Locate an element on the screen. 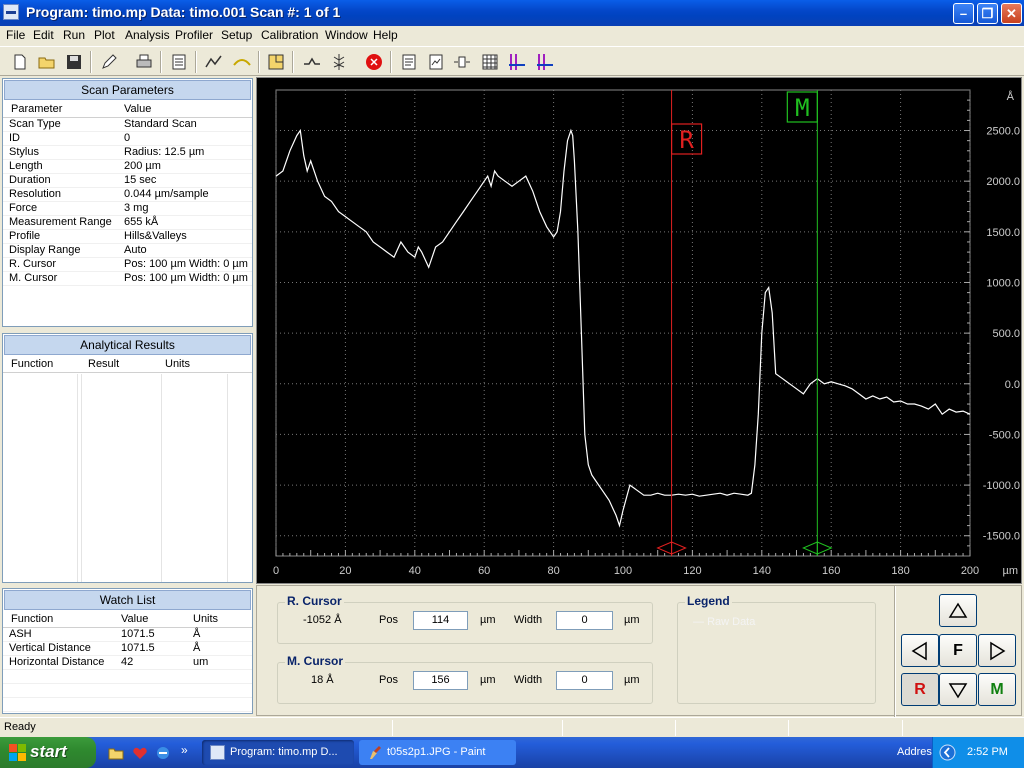  table-row: Display Range Auto is located at coordinates (127, 251).